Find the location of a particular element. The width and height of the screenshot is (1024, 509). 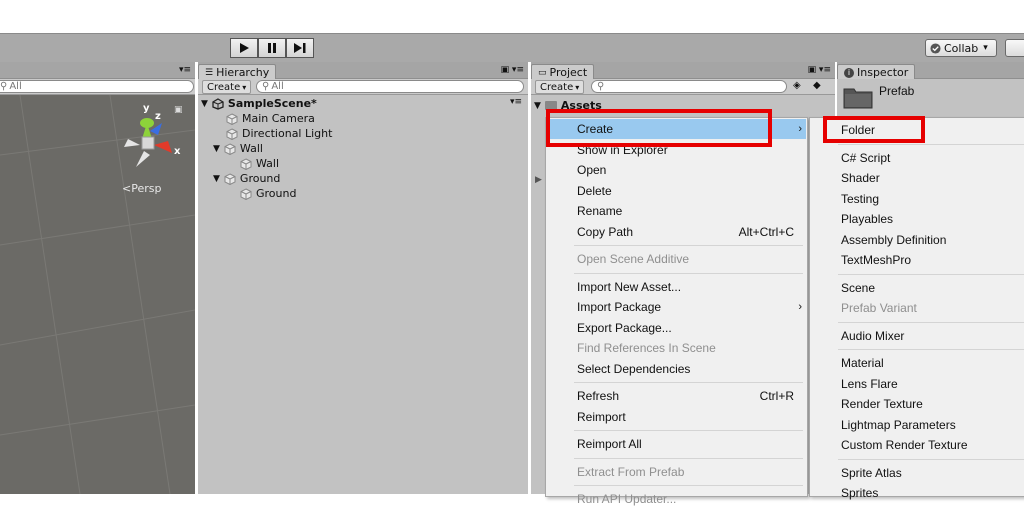

hierarchy-create-button: Create ▾ is located at coordinates (227, 87).